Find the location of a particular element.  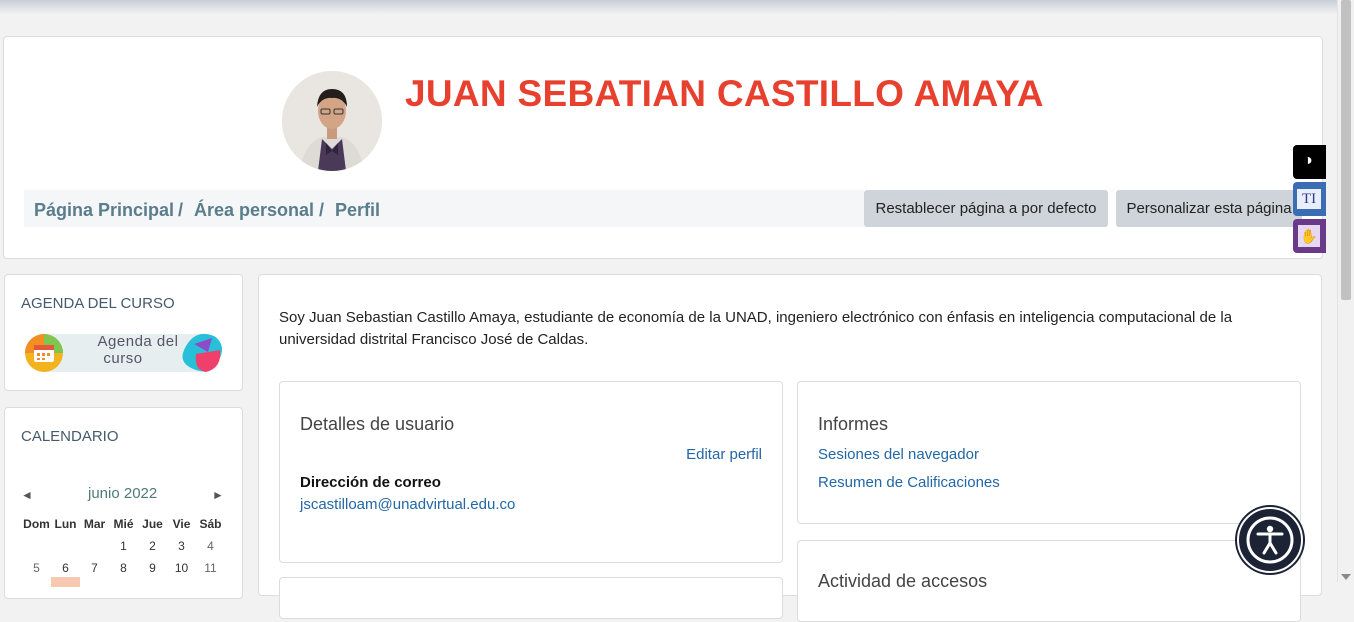

next-card is located at coordinates (531, 598).